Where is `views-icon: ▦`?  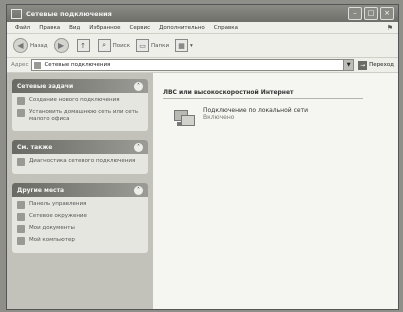
views-icon: ▦ is located at coordinates (182, 45).